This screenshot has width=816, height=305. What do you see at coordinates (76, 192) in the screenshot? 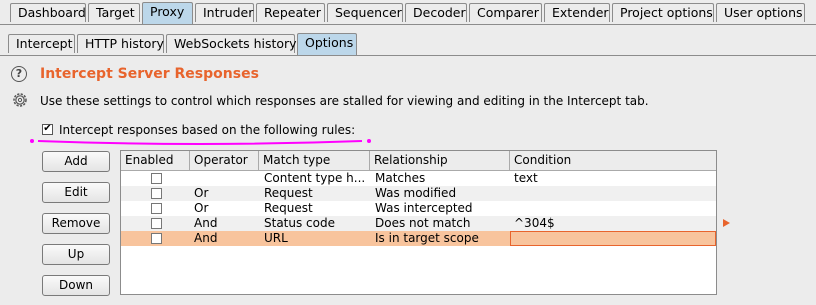
I see `edit-button: Edit` at bounding box center [76, 192].